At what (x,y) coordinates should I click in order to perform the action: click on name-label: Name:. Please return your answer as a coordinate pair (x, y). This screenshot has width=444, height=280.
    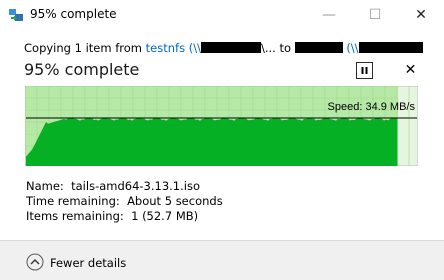
    Looking at the image, I should click on (45, 186).